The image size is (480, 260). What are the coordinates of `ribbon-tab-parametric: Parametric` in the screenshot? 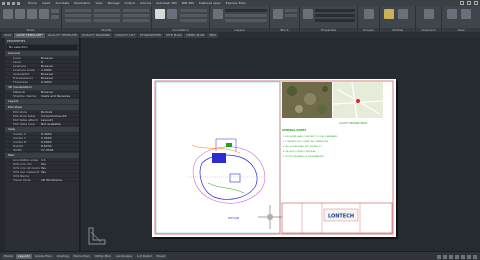 It's located at (82, 3).